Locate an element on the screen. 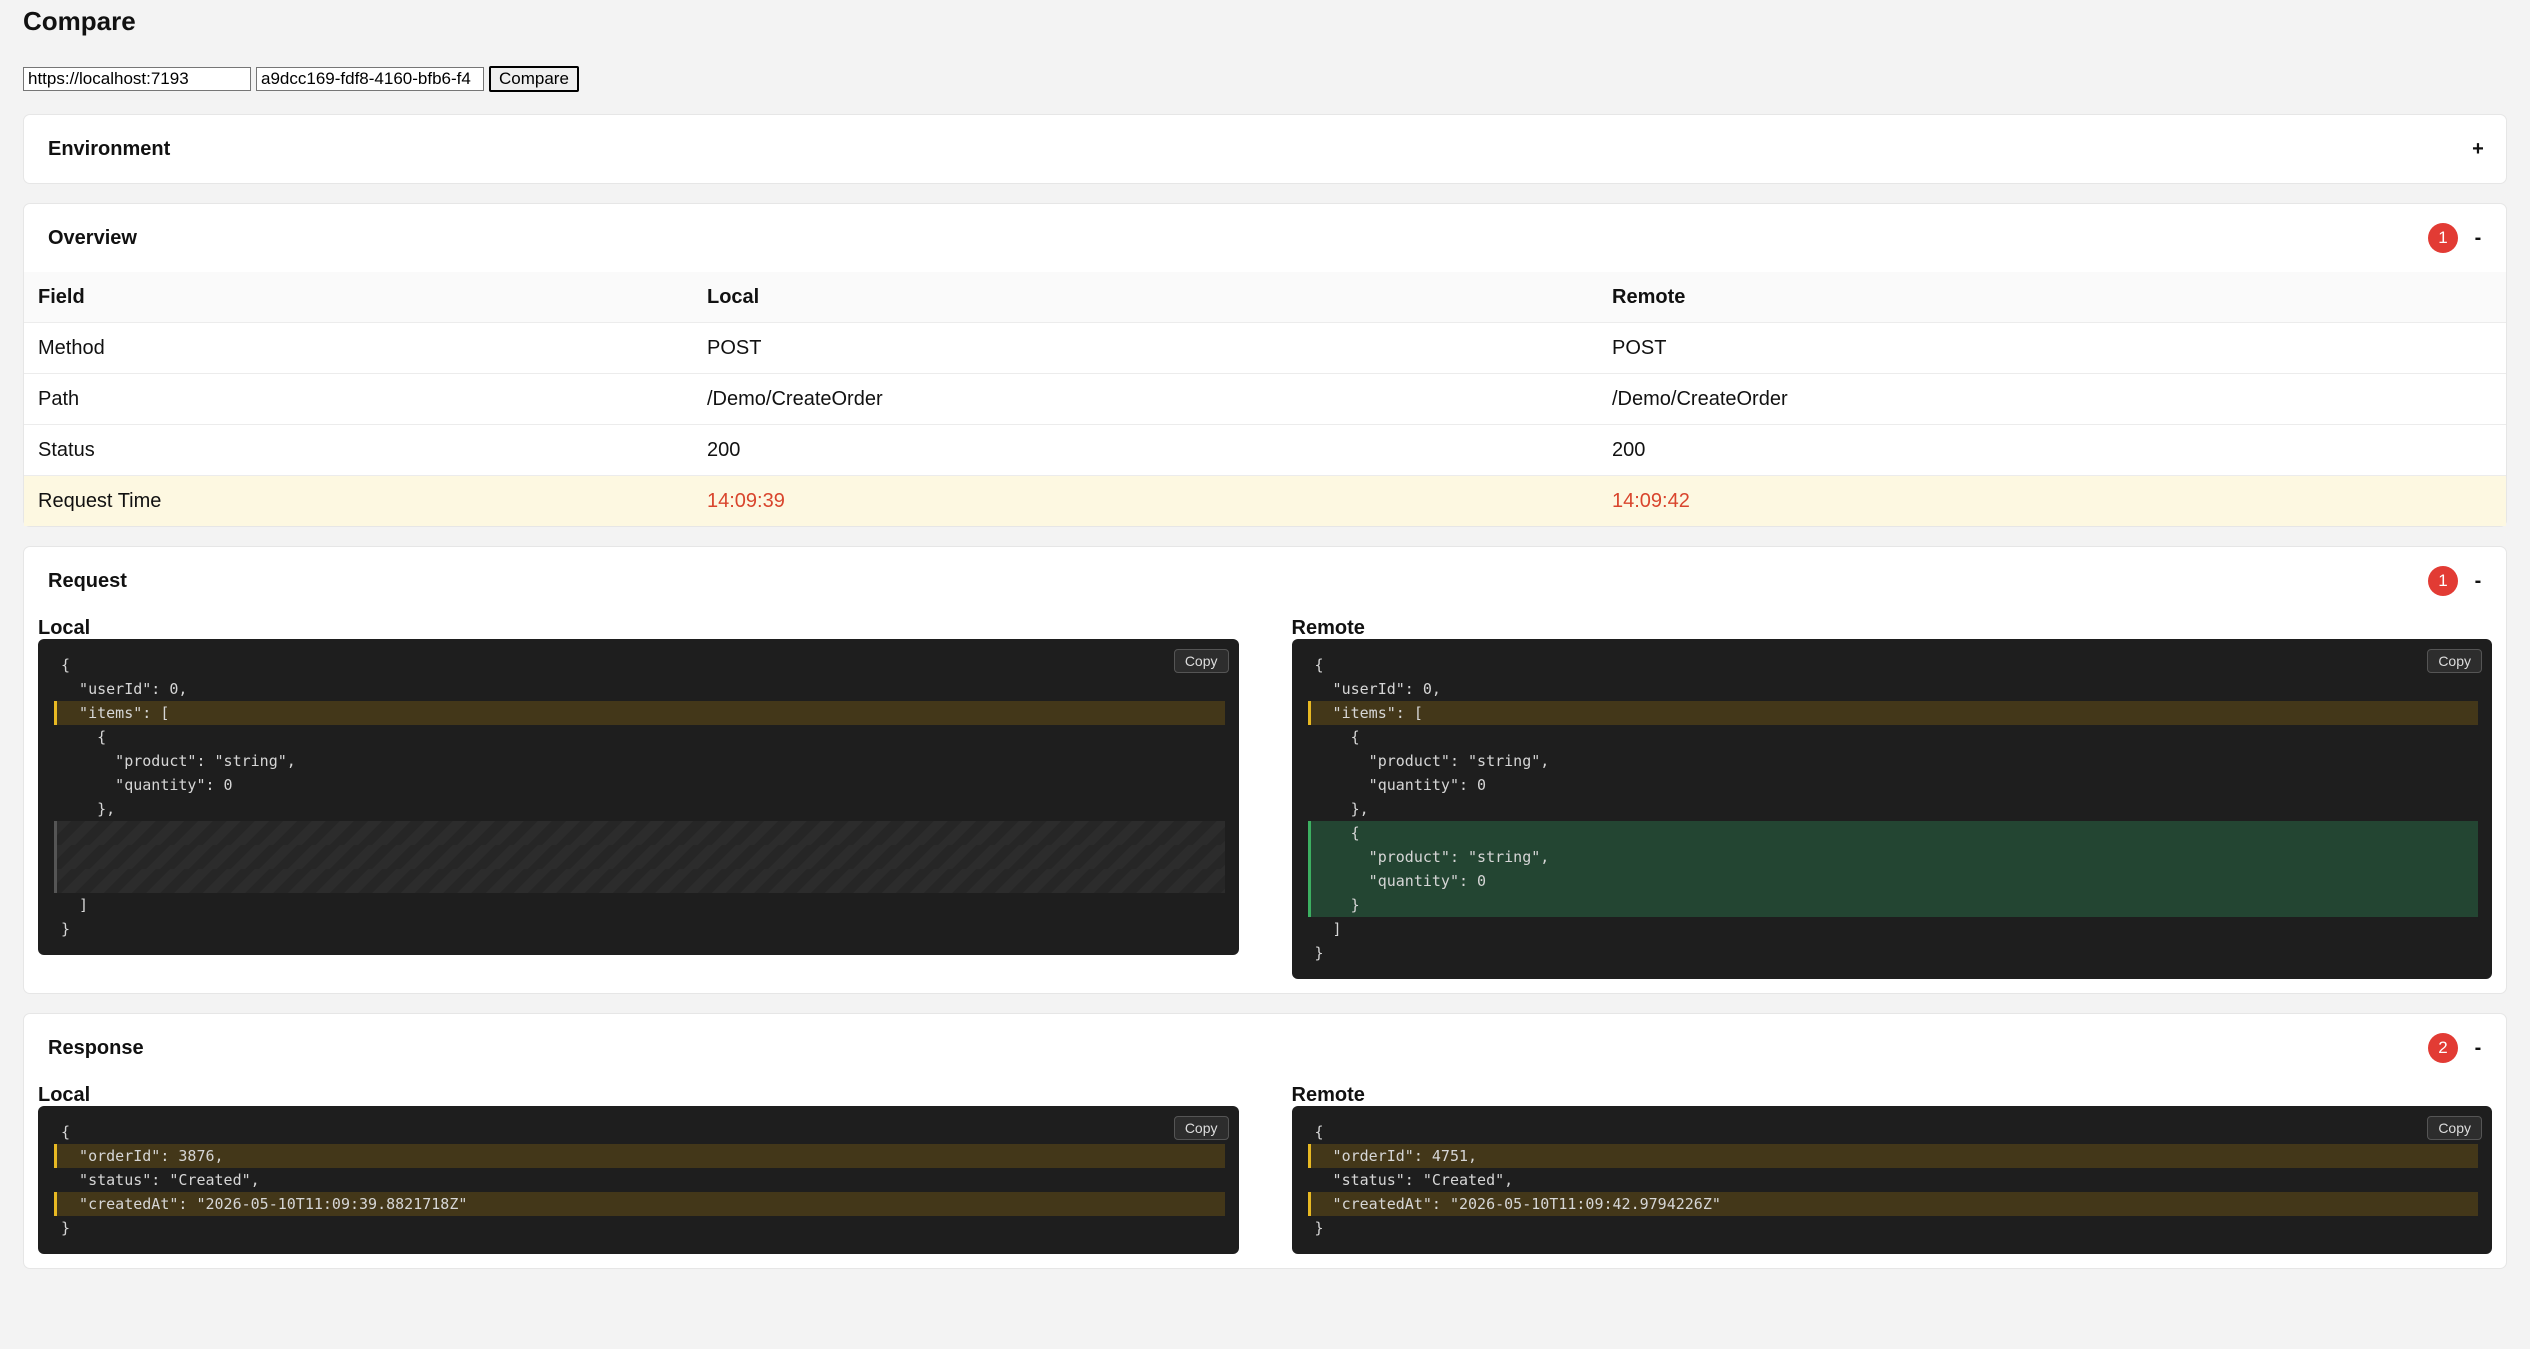  overview-title: Overview is located at coordinates (92, 237).